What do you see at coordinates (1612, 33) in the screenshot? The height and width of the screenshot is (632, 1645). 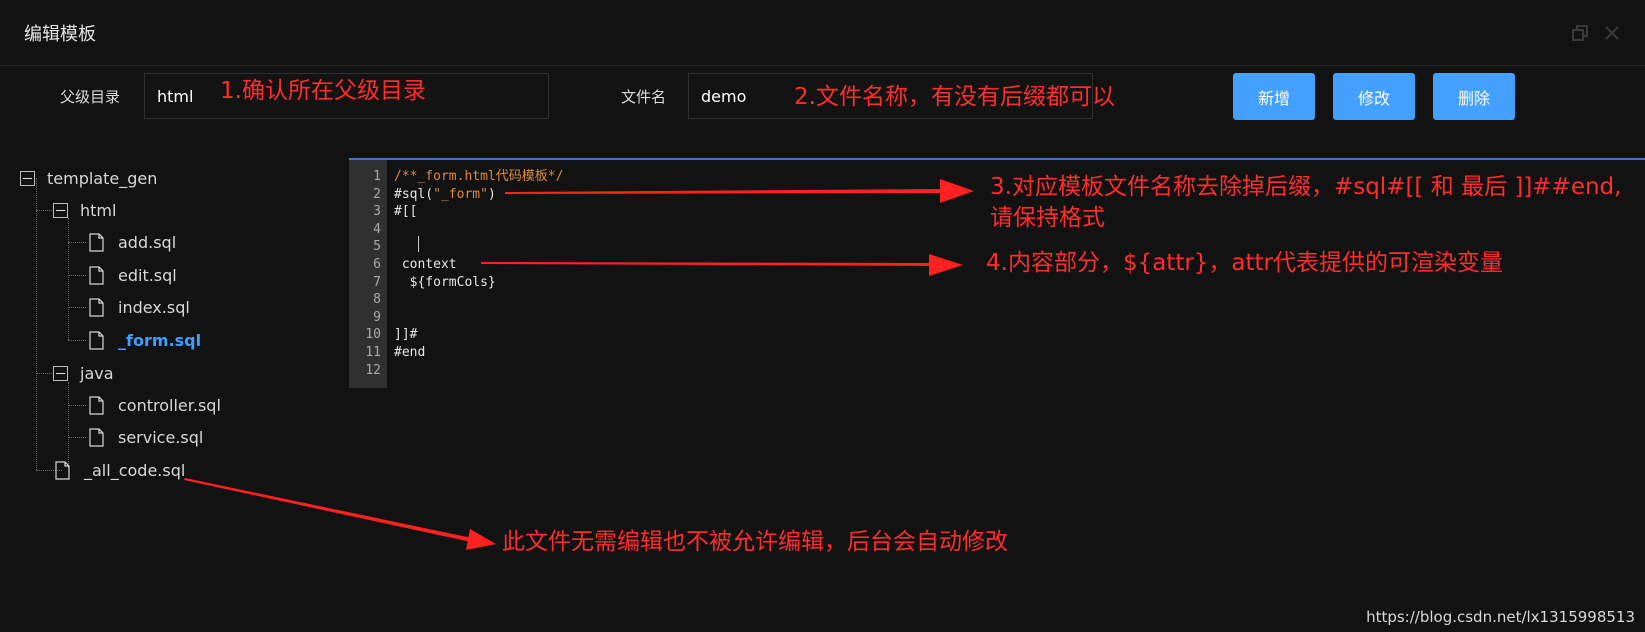 I see `close-icon` at bounding box center [1612, 33].